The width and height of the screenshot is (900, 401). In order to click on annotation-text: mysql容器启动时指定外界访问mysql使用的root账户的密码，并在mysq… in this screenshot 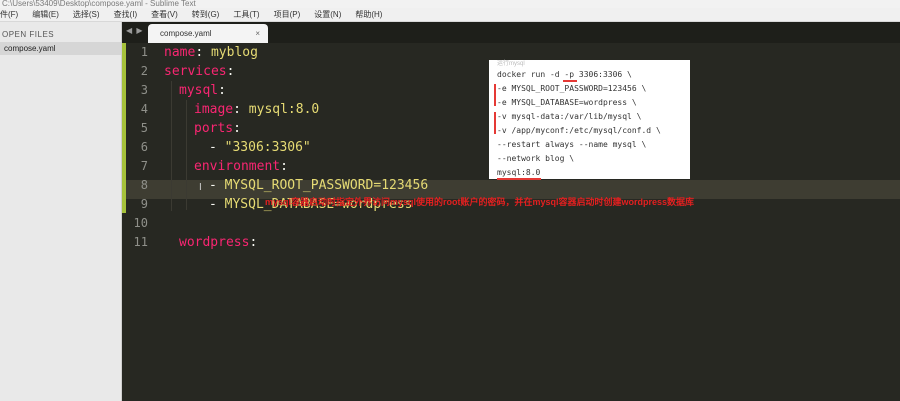, I will do `click(480, 202)`.